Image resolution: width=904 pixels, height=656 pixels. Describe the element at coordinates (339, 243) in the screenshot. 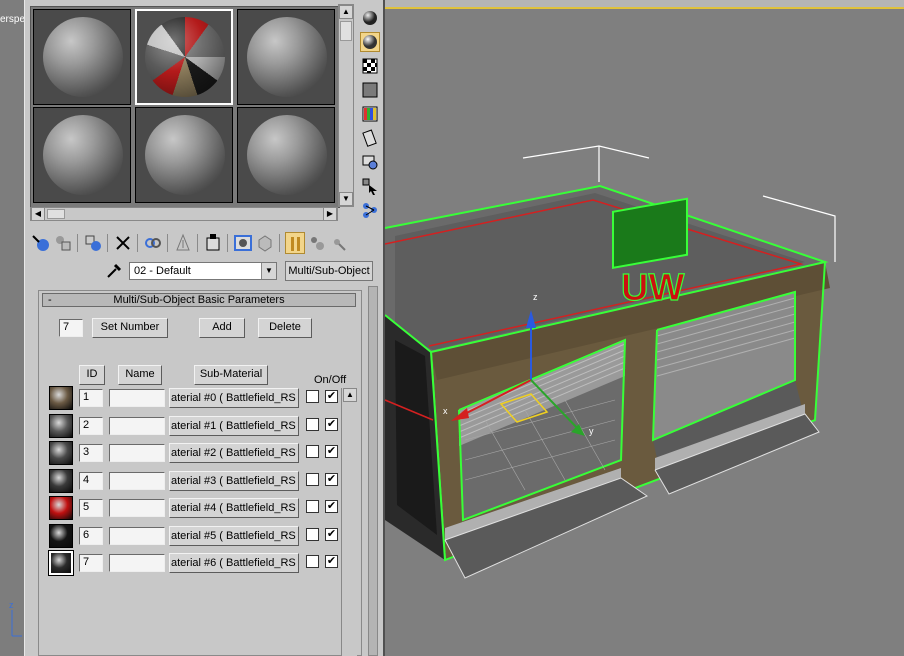

I see `material-map-navigator-icon` at that location.